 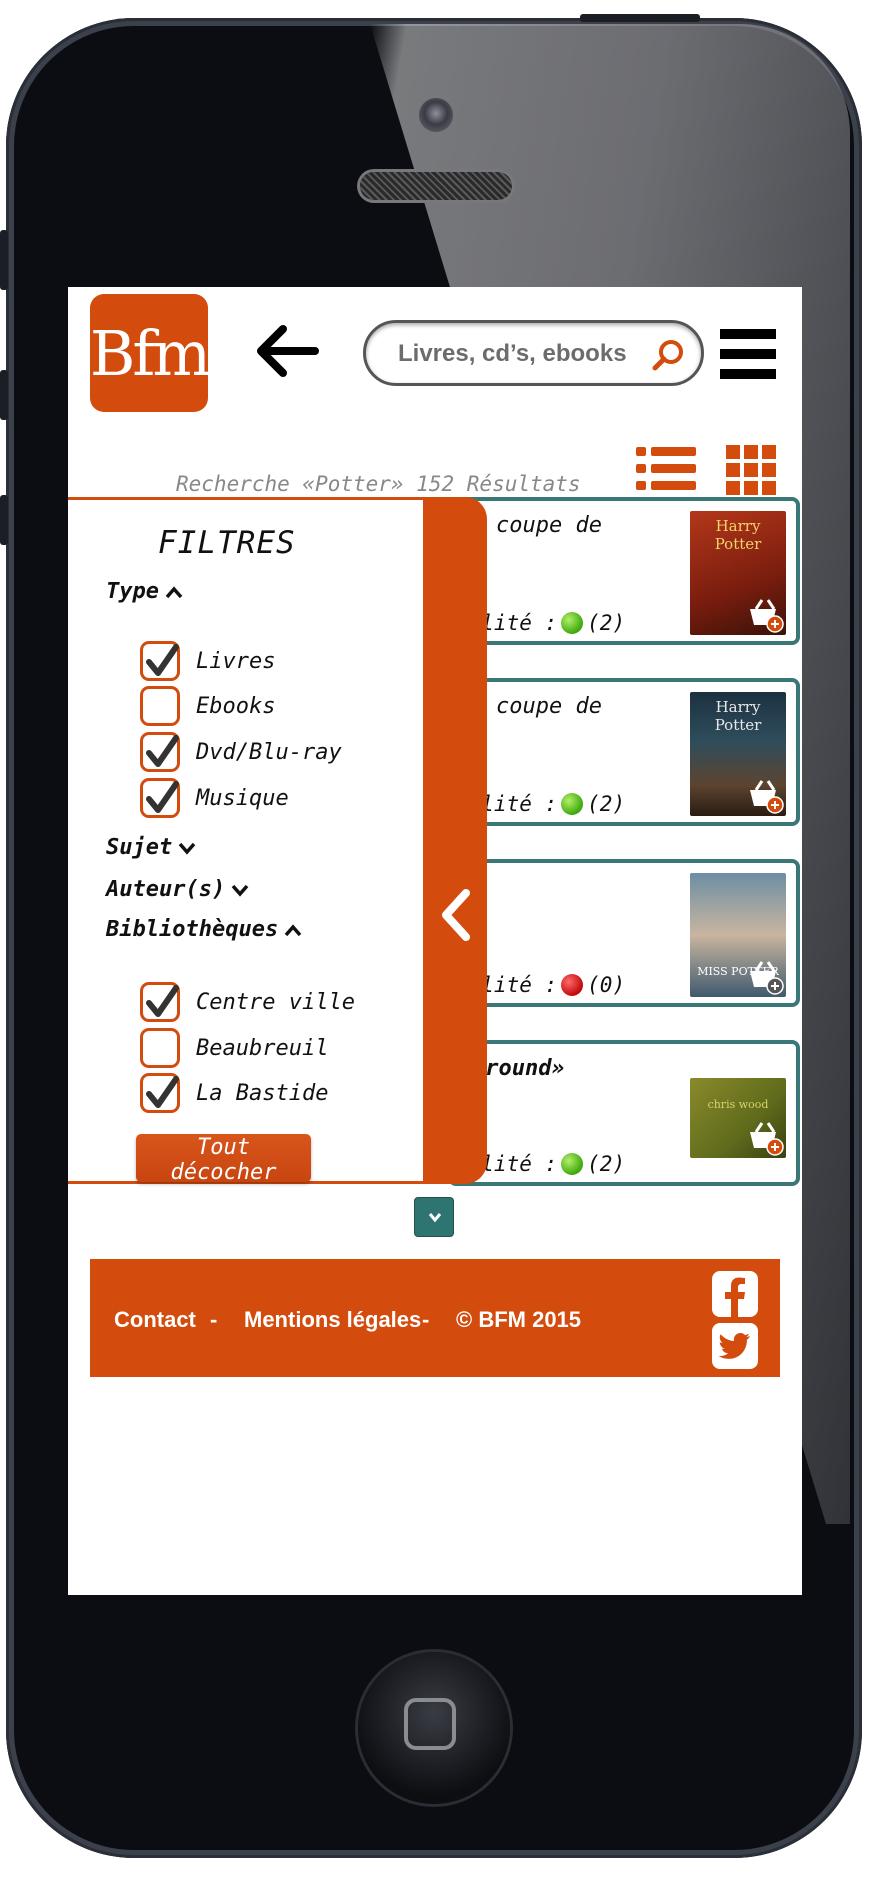 I want to click on logo: Bfm, so click(x=150, y=353).